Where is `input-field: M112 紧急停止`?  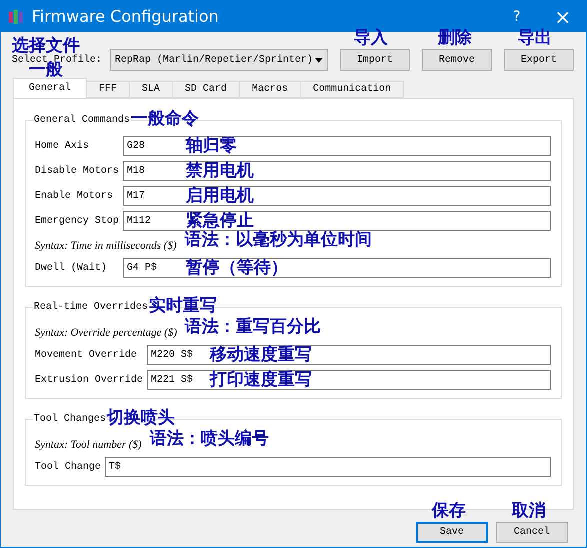 input-field: M112 紧急停止 is located at coordinates (337, 221).